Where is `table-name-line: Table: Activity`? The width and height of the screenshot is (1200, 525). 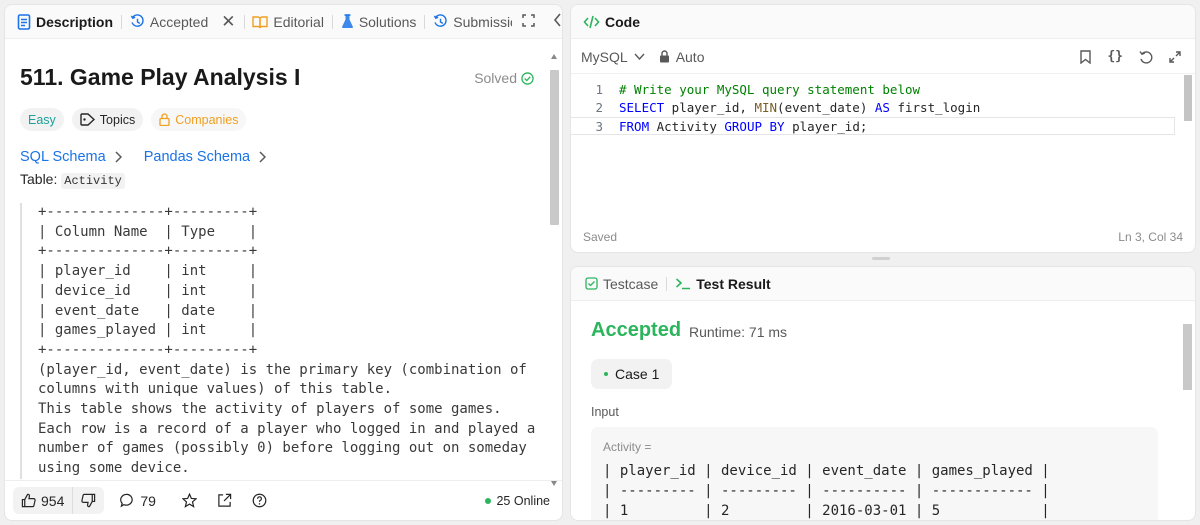 table-name-line: Table: Activity is located at coordinates (72, 180).